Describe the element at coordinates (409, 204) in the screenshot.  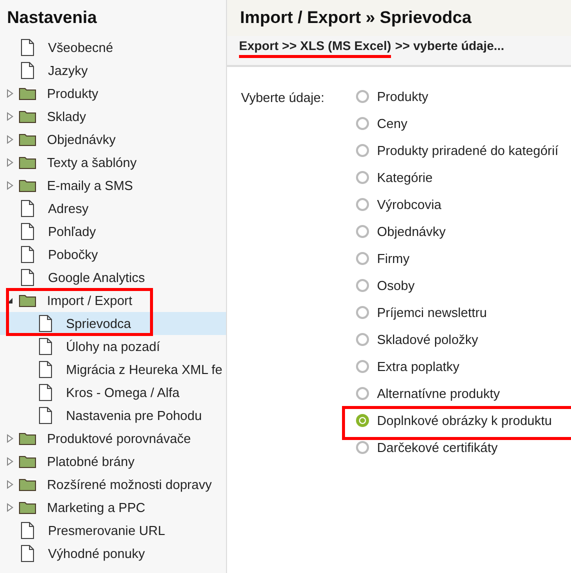
I see `option-label: Výrobcovia` at that location.